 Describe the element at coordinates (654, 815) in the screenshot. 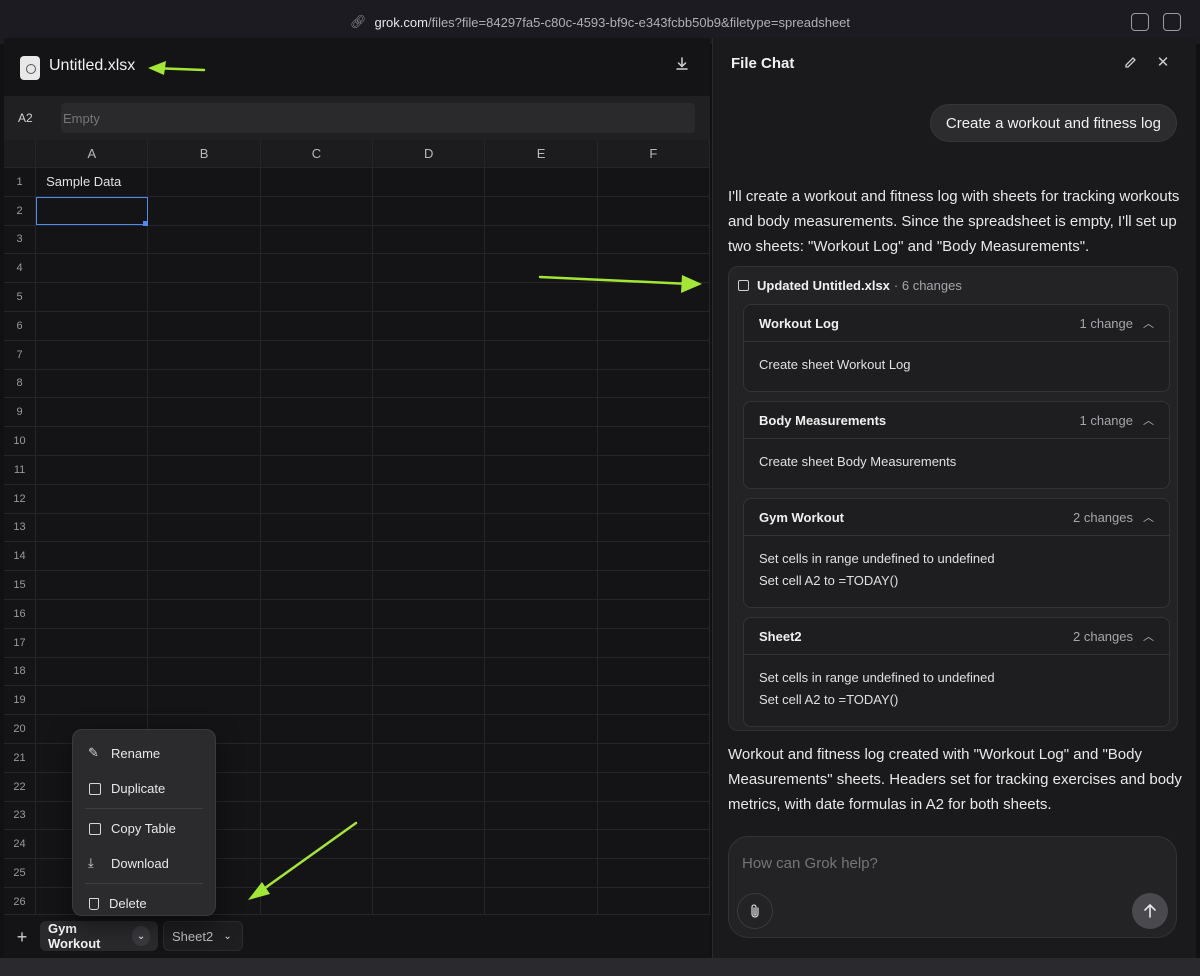

I see `cell-f23` at that location.